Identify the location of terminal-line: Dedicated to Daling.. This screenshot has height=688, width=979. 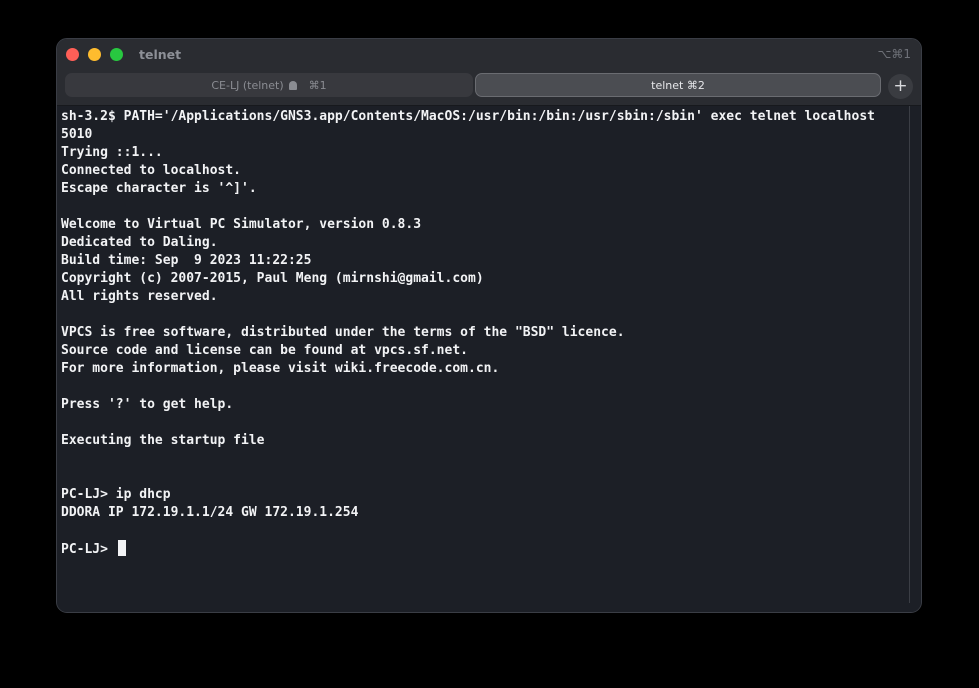
(139, 242).